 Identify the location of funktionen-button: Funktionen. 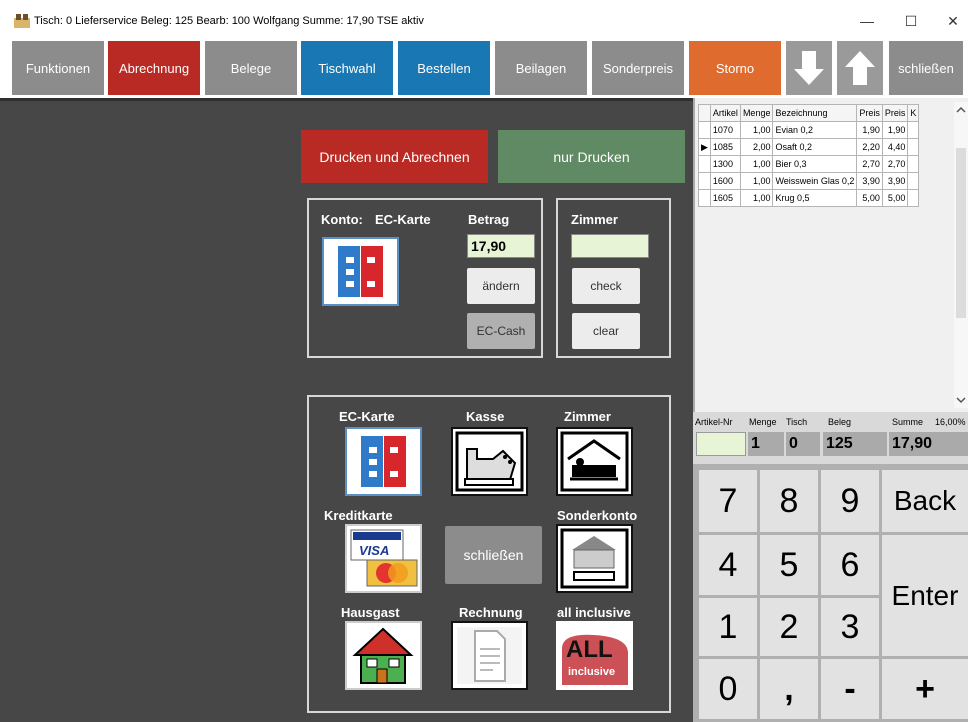
(58, 68).